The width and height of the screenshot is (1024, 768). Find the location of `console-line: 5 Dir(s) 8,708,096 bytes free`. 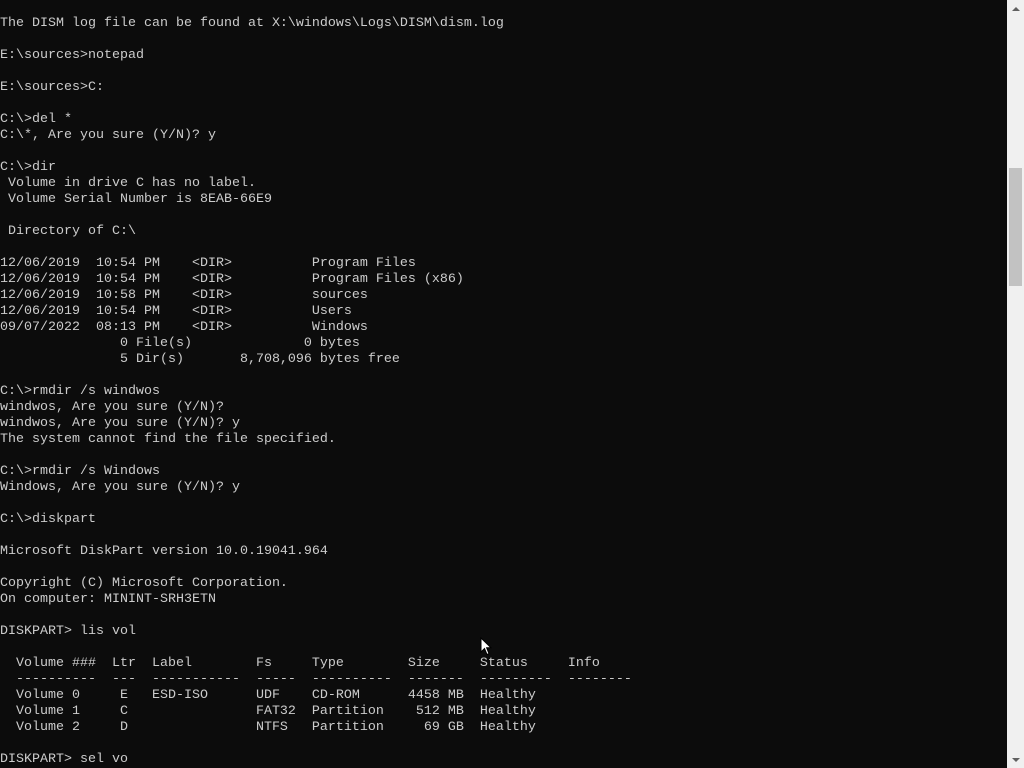

console-line: 5 Dir(s) 8,708,096 bytes free is located at coordinates (200, 359).